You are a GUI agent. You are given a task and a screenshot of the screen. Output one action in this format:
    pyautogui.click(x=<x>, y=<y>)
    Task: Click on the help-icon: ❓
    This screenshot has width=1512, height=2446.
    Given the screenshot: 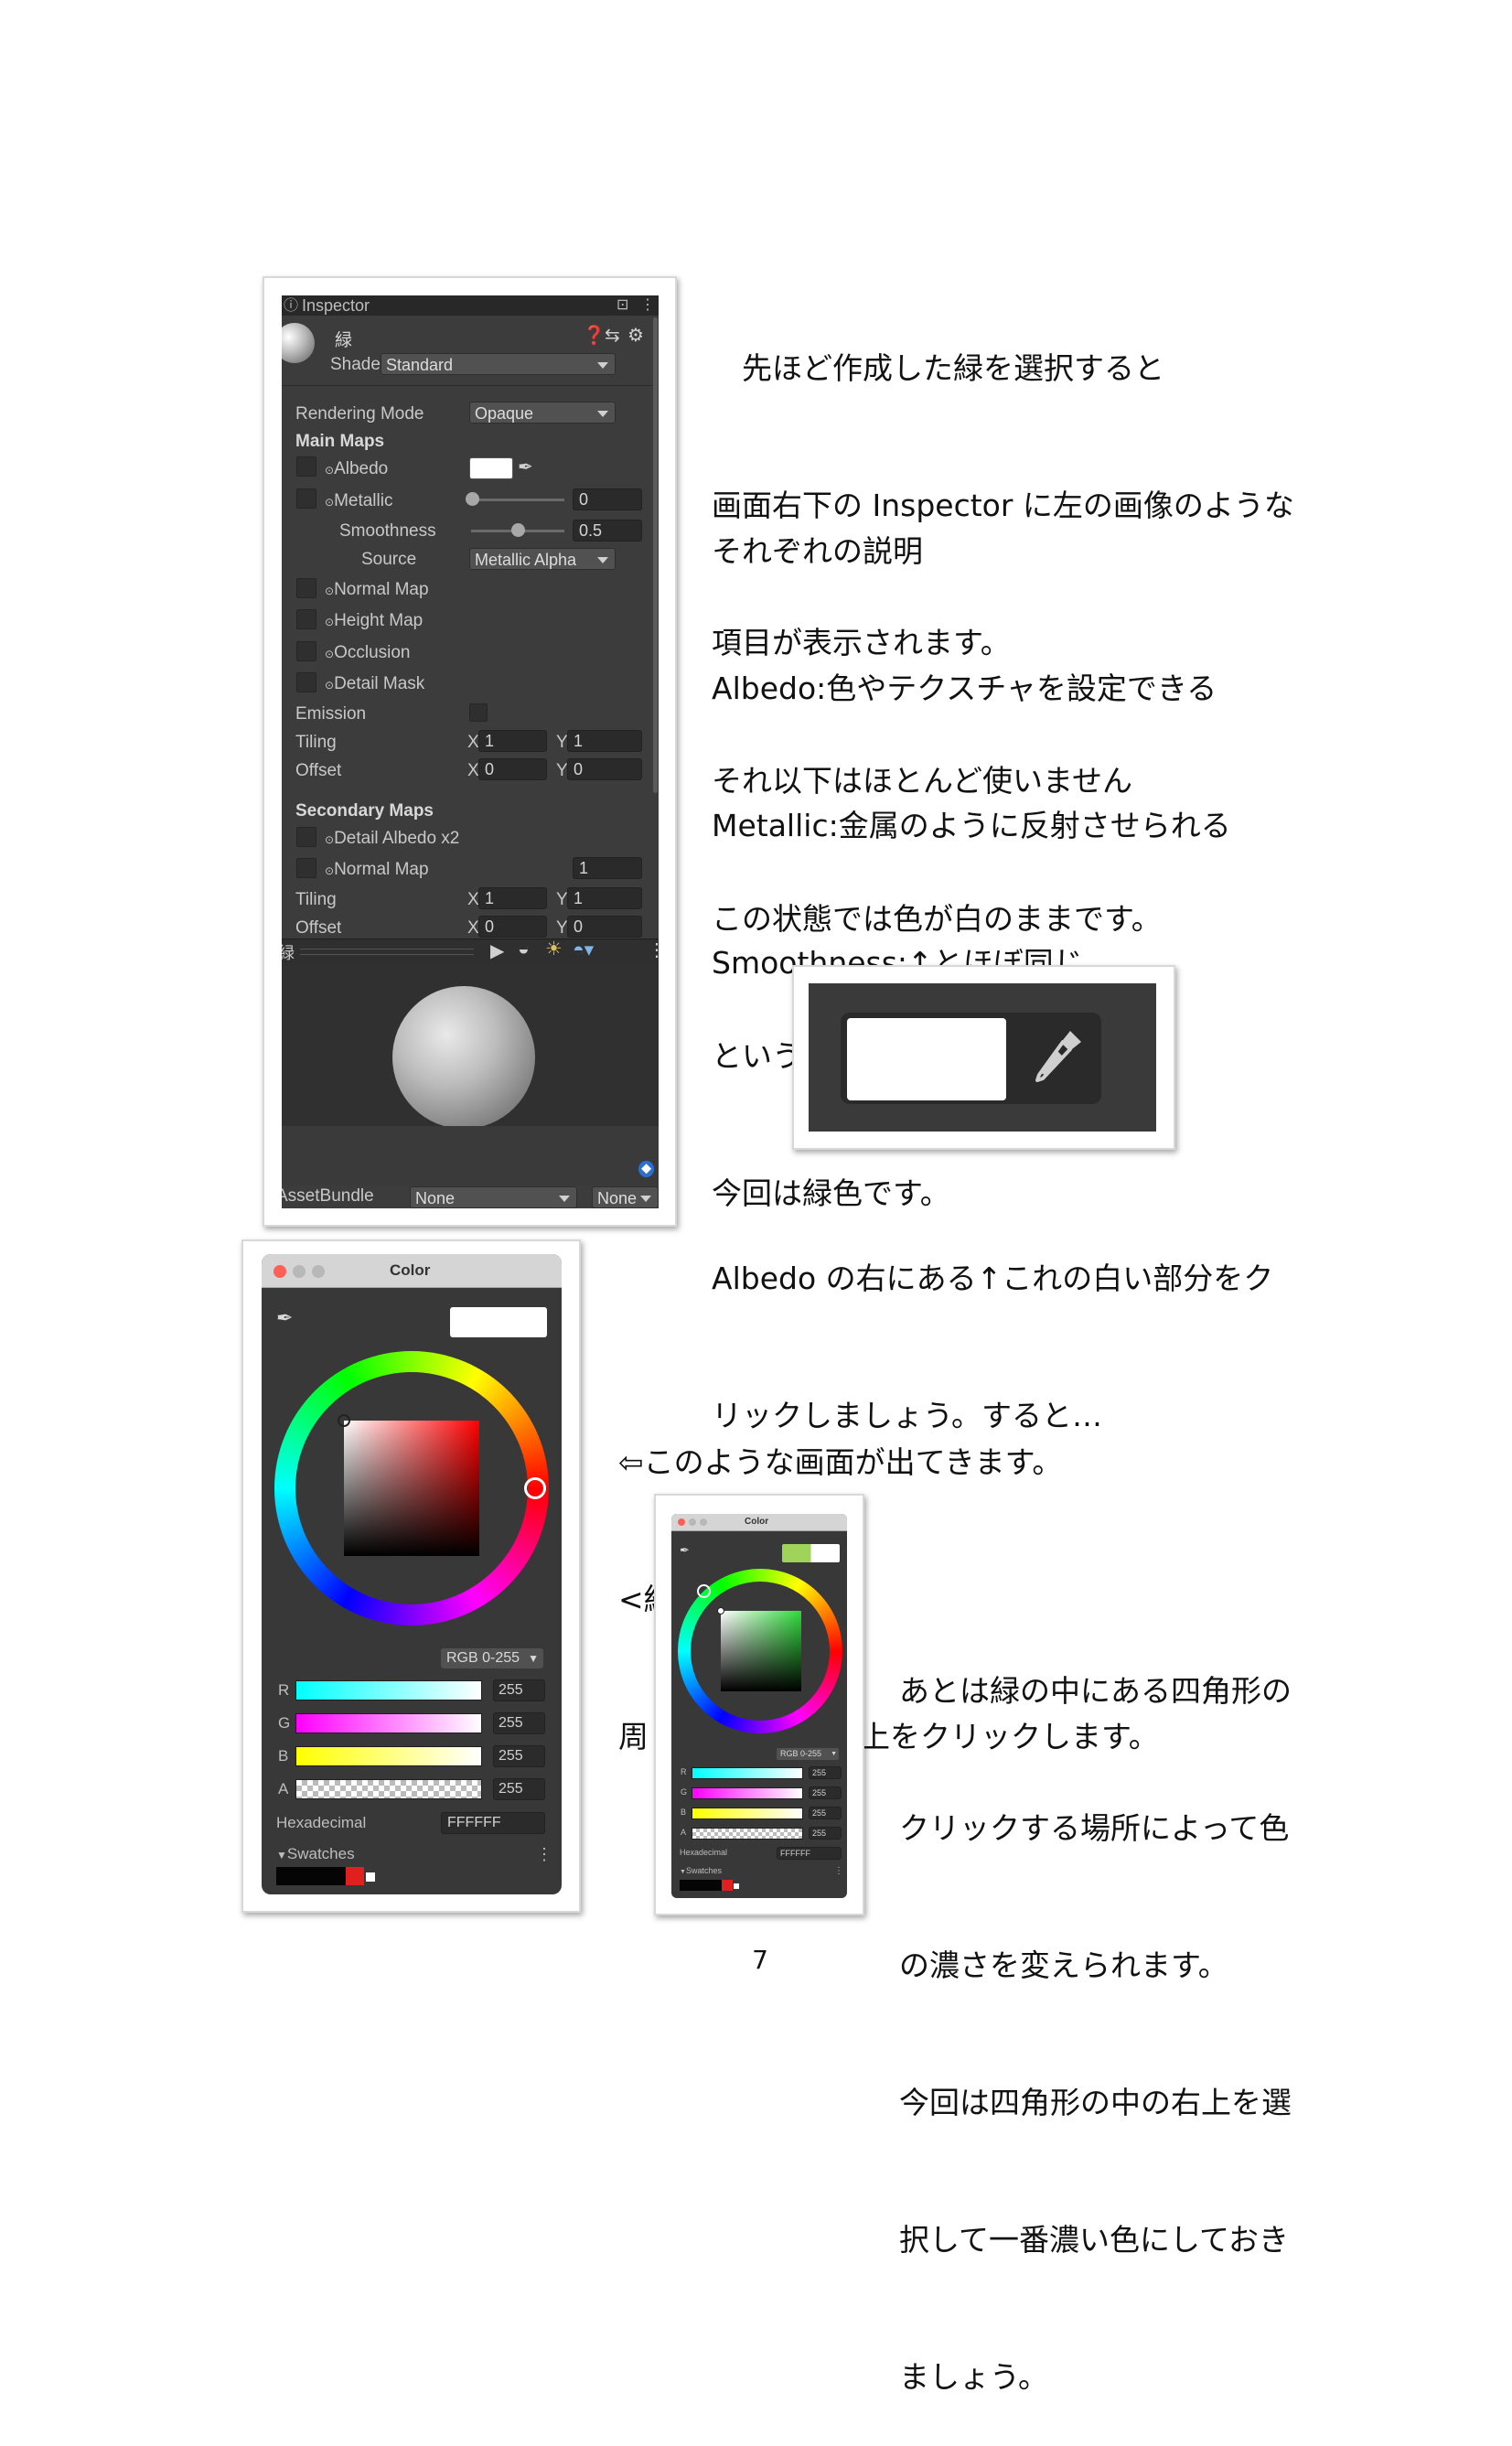 What is the action you would take?
    pyautogui.click(x=594, y=336)
    